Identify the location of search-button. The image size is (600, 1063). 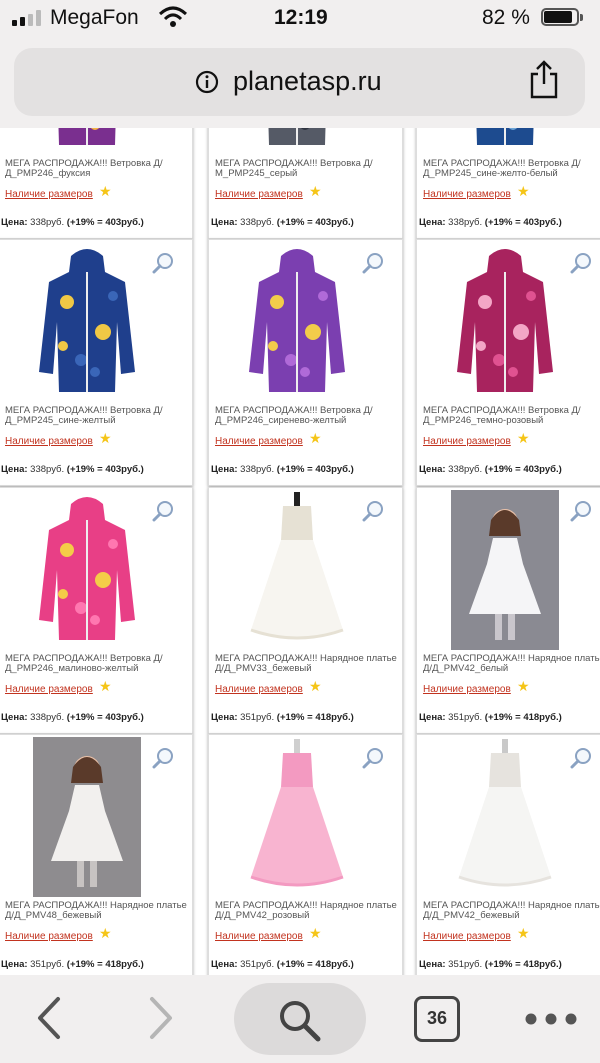
(300, 1019).